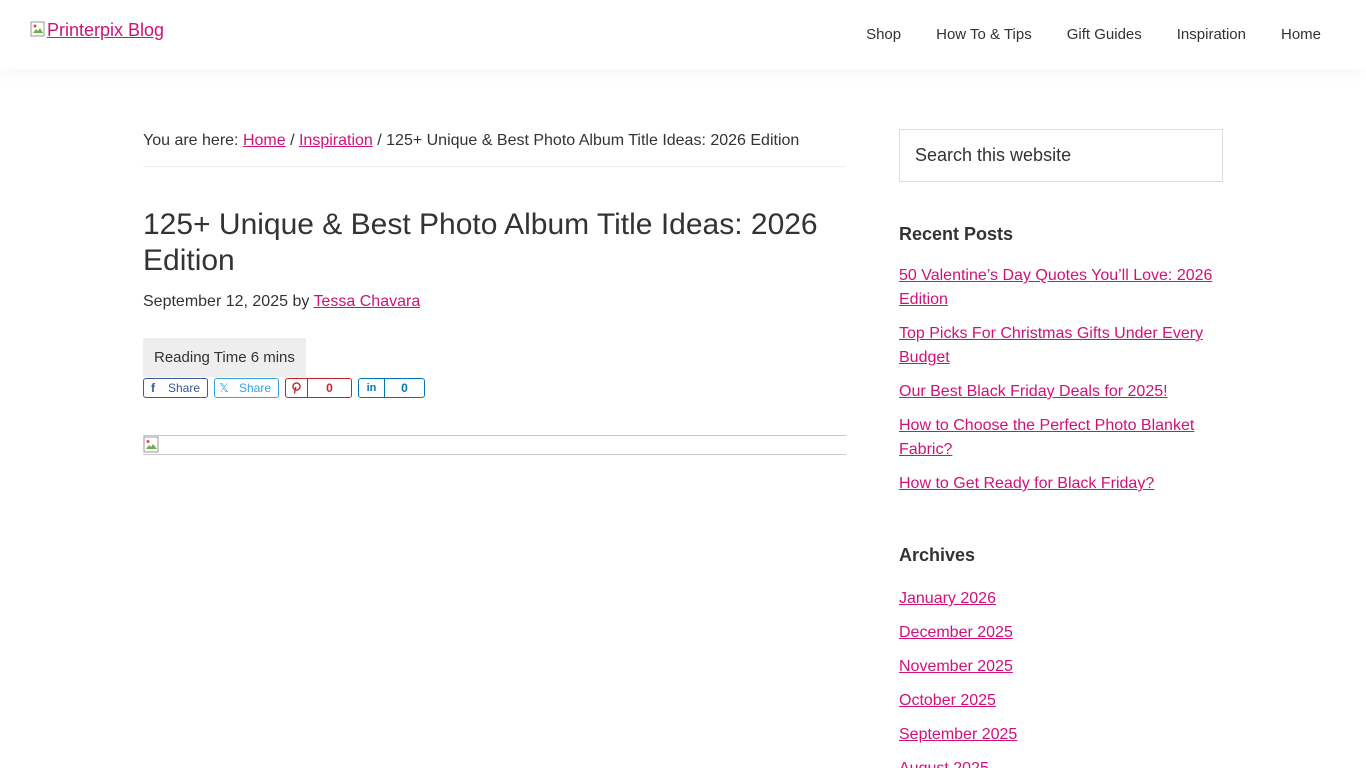 The height and width of the screenshot is (768, 1366). I want to click on list-item: January 2026, so click(1061, 599).